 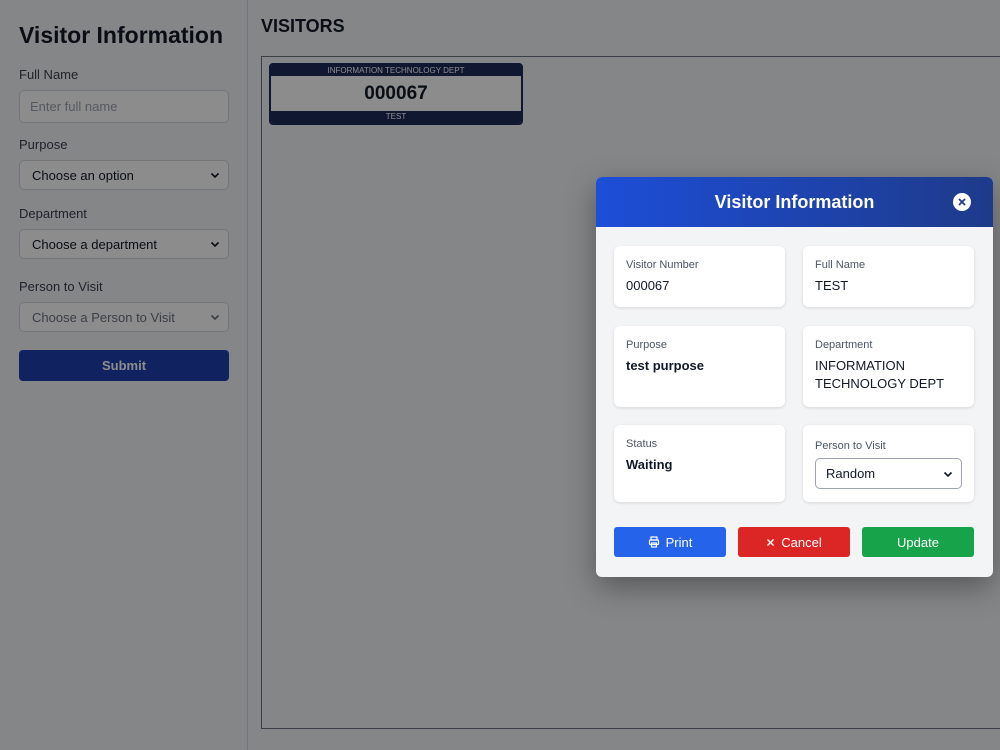 I want to click on cancel-button: Cancel, so click(x=794, y=542).